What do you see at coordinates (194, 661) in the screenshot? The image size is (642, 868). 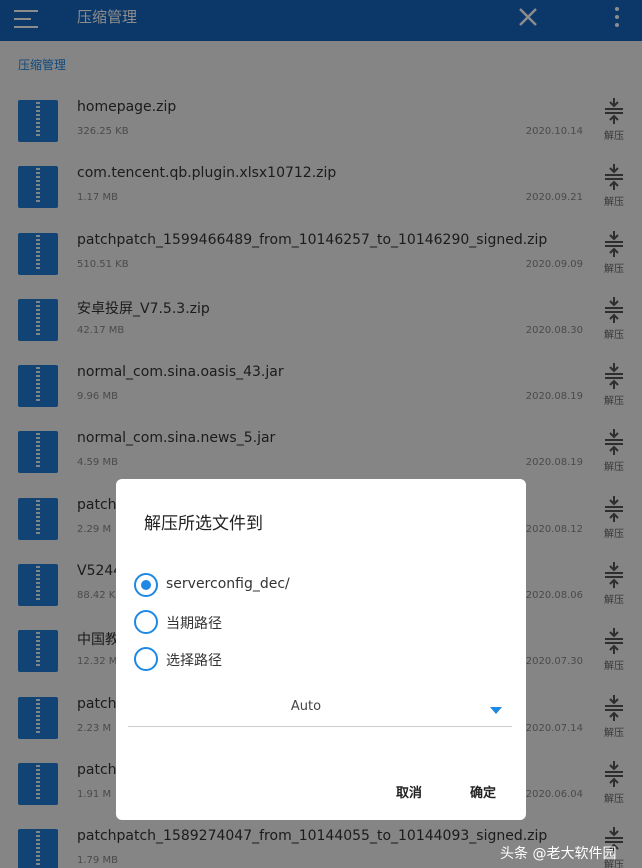 I see `radio-label: 选择路径` at bounding box center [194, 661].